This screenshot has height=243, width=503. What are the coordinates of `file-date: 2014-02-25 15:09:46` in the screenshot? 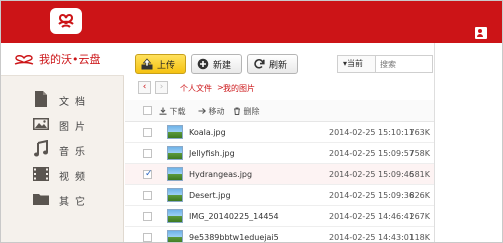 It's located at (371, 174).